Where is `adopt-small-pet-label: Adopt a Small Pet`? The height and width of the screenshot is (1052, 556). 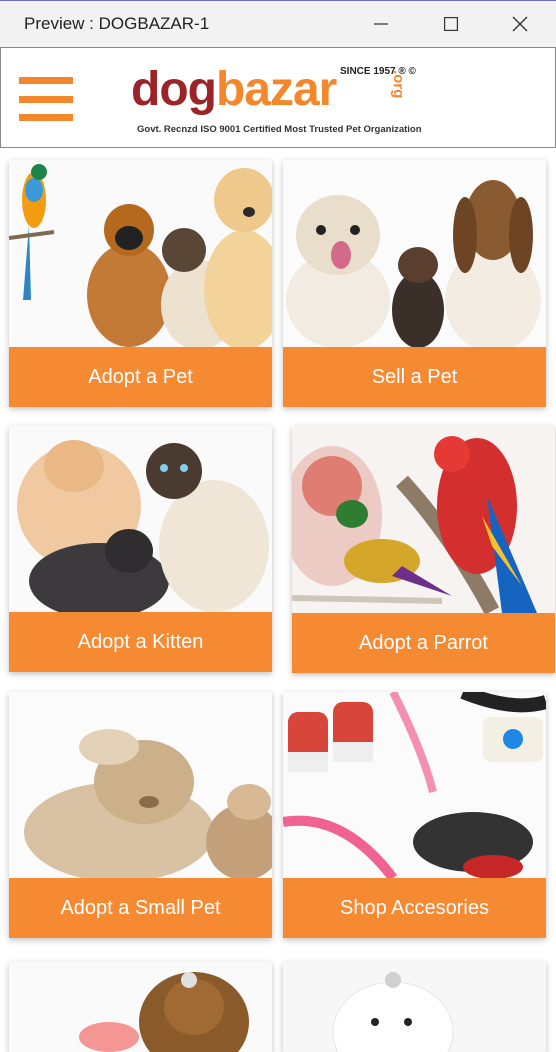 adopt-small-pet-label: Adopt a Small Pet is located at coordinates (140, 908).